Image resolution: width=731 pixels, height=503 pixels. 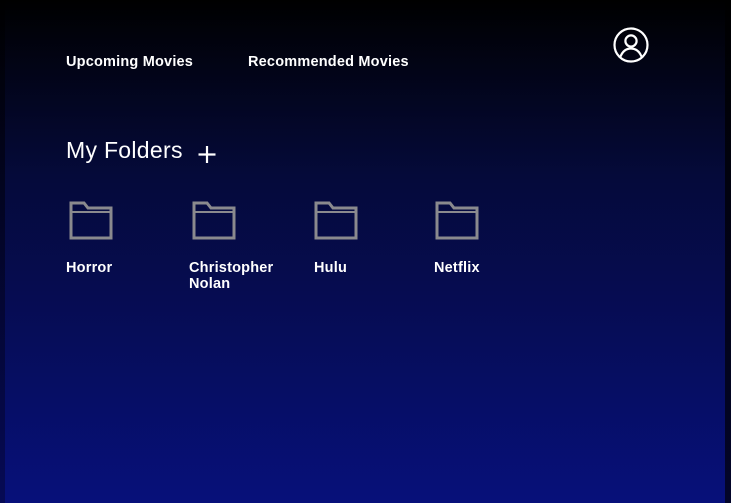 What do you see at coordinates (2, 251) in the screenshot?
I see `left-edge` at bounding box center [2, 251].